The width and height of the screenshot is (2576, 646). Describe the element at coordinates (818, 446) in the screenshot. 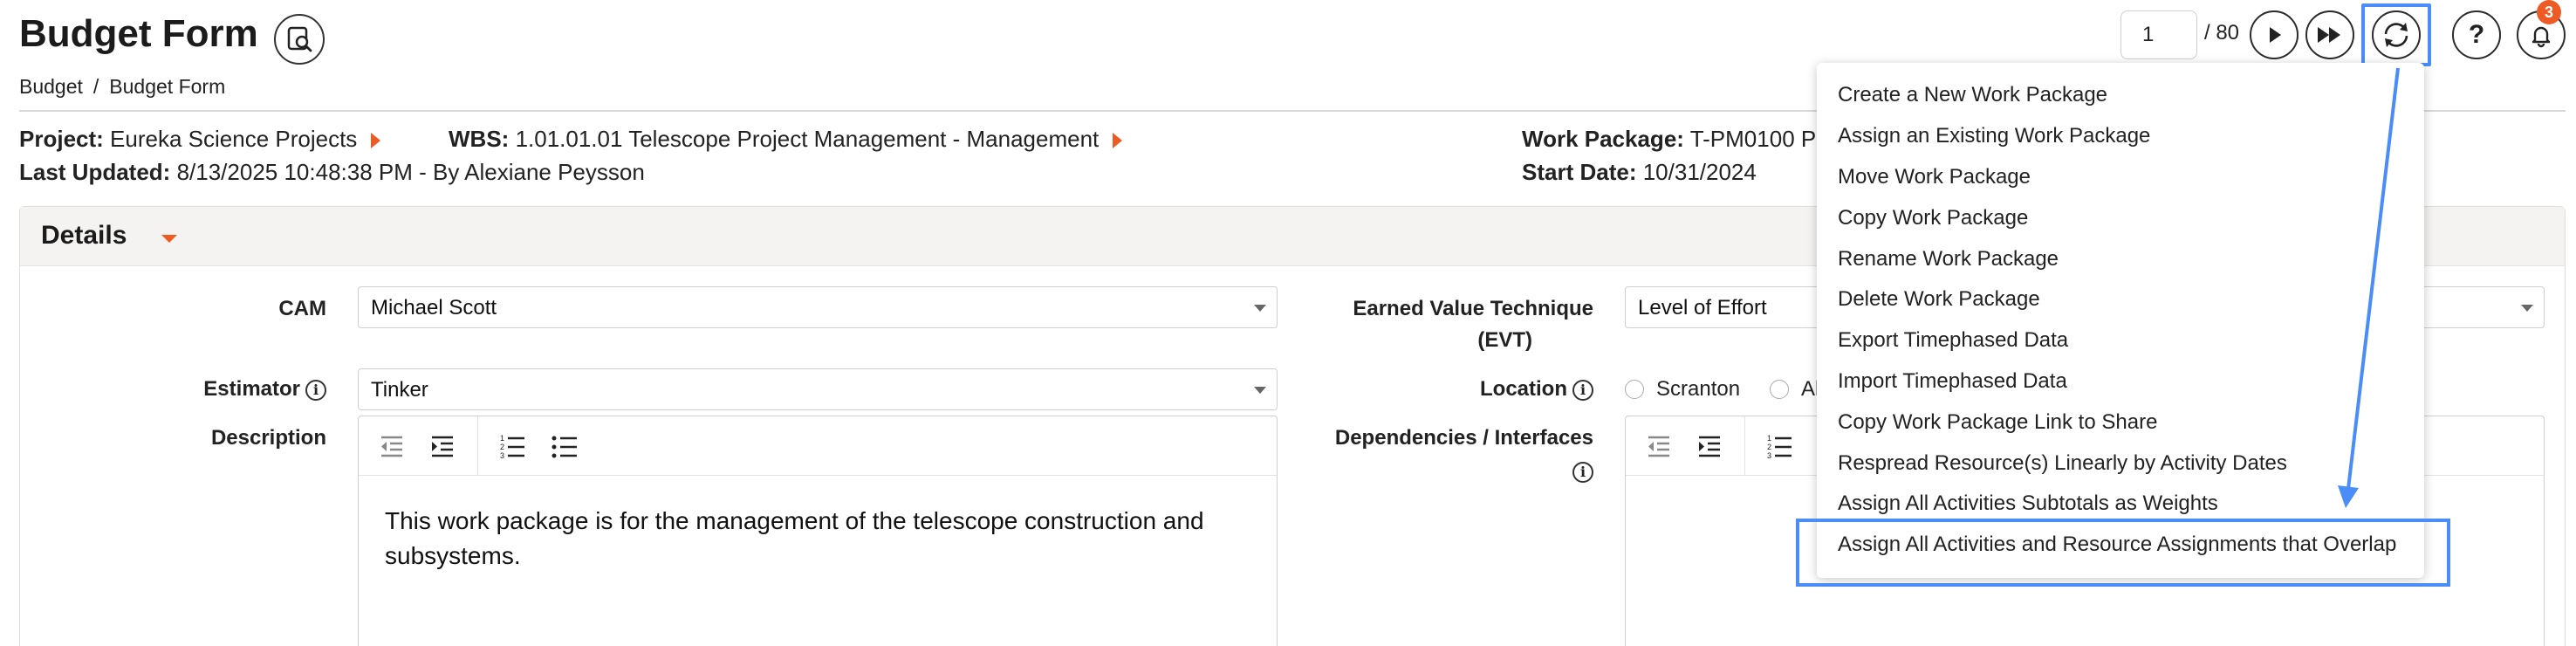

I see `description-toolbar: 123` at that location.